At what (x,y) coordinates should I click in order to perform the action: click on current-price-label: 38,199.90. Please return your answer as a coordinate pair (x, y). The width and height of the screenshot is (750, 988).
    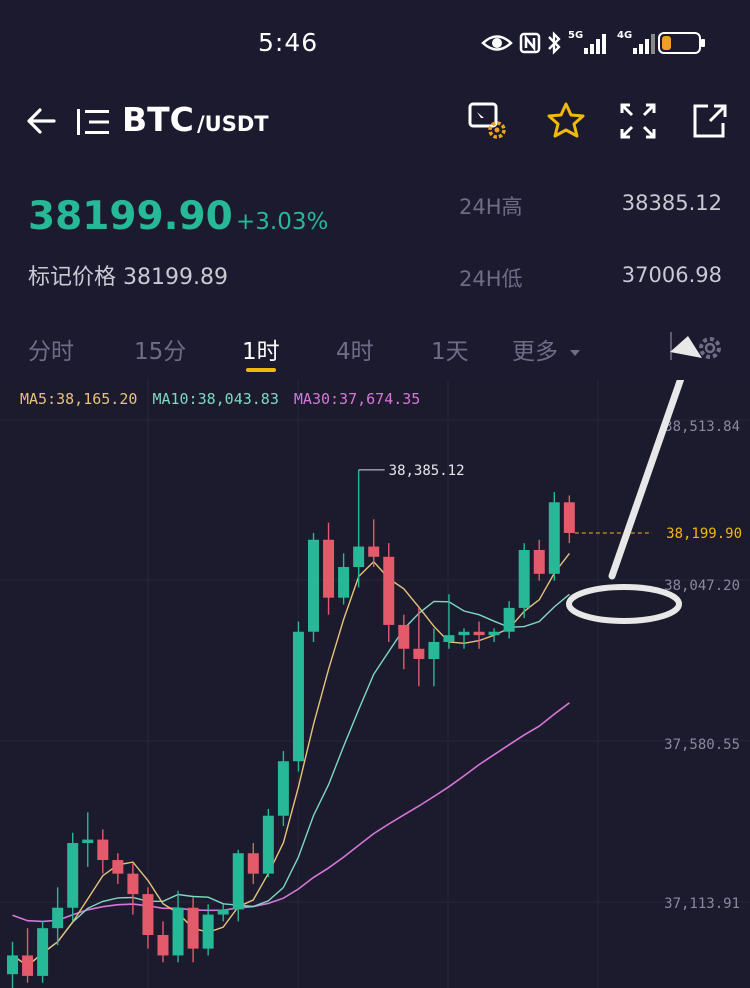
    Looking at the image, I should click on (704, 534).